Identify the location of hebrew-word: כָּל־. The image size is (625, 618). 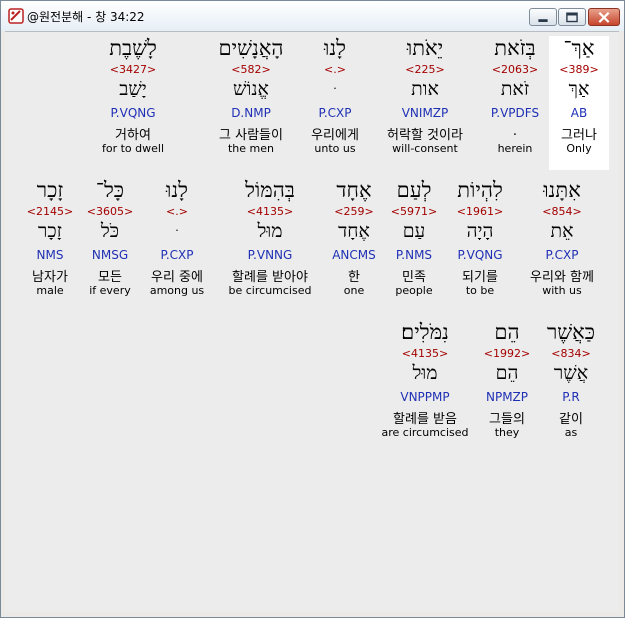
(110, 190).